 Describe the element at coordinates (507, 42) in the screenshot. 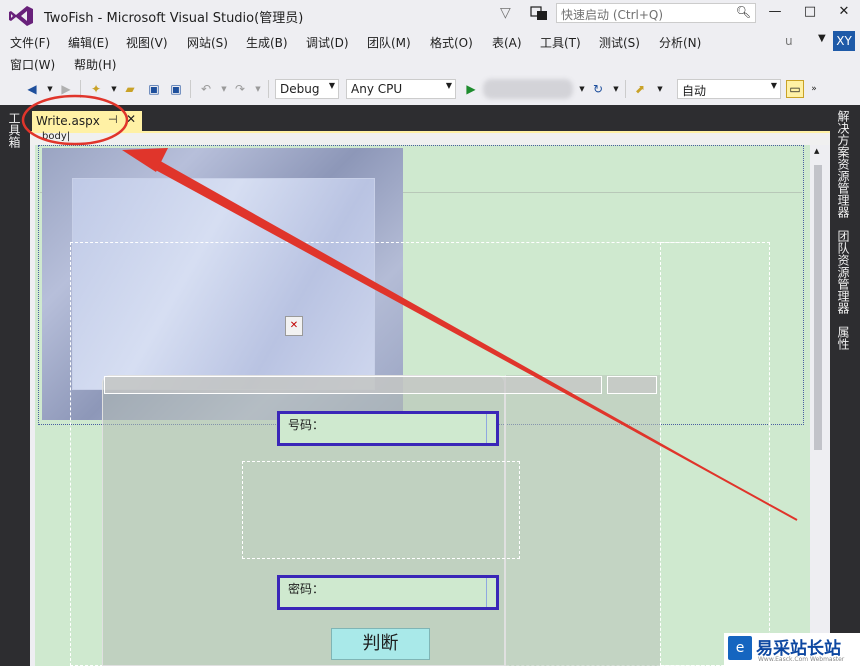

I see `menu-table: 表(A)` at that location.